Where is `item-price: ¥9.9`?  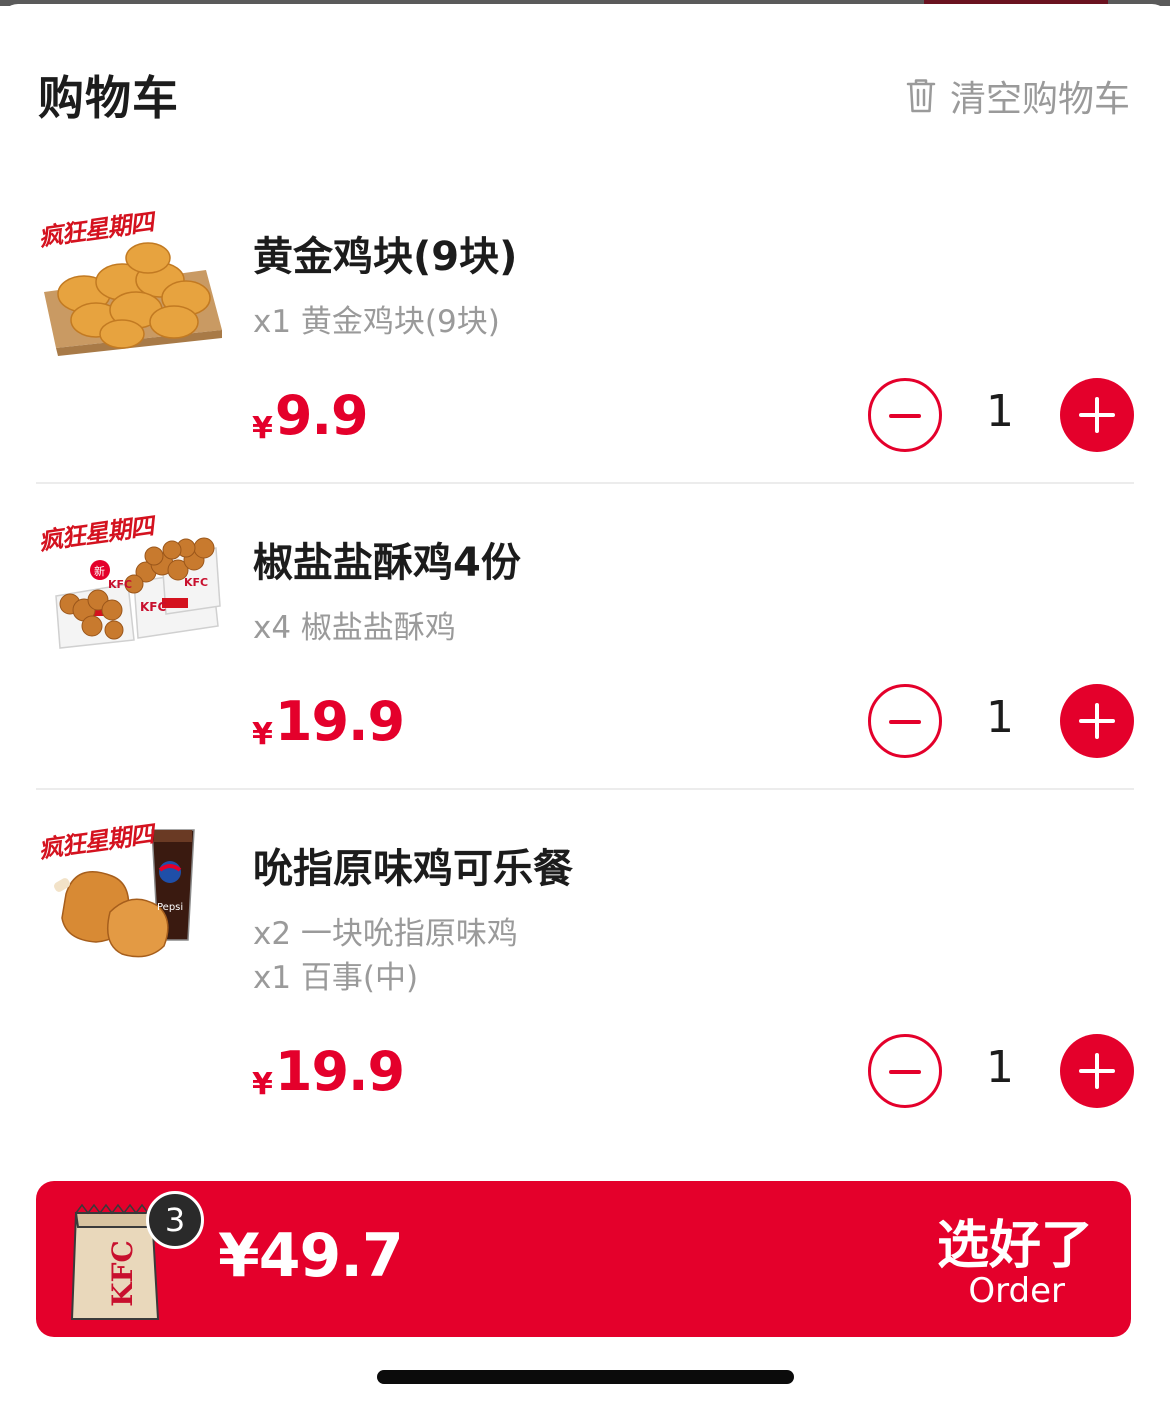 item-price: ¥9.9 is located at coordinates (310, 415).